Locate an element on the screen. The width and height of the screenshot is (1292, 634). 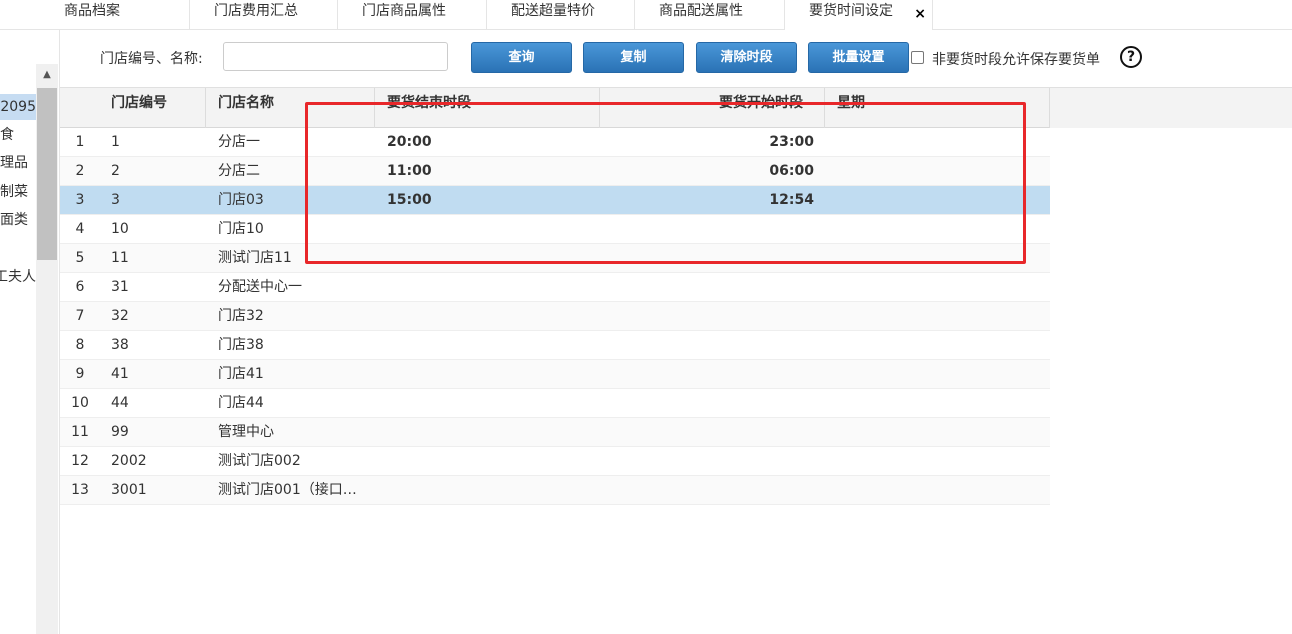
batch-settings-button: 批量设置 is located at coordinates (858, 57).